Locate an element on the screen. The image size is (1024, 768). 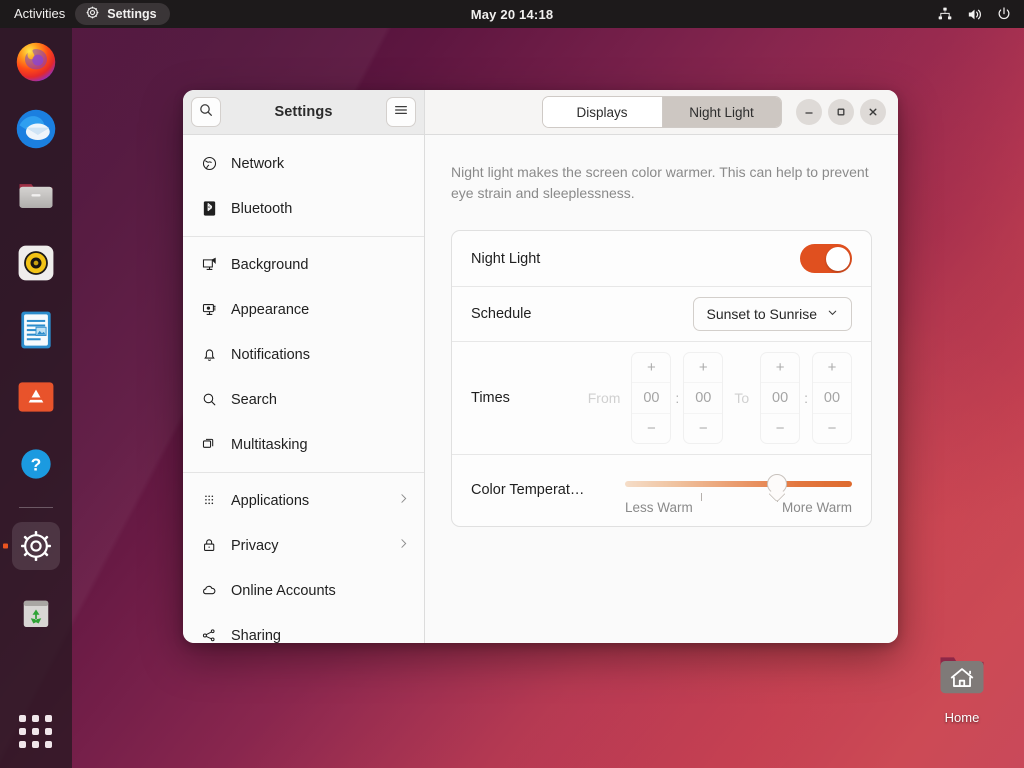
topbar-app-menu: Settings is located at coordinates (122, 14).